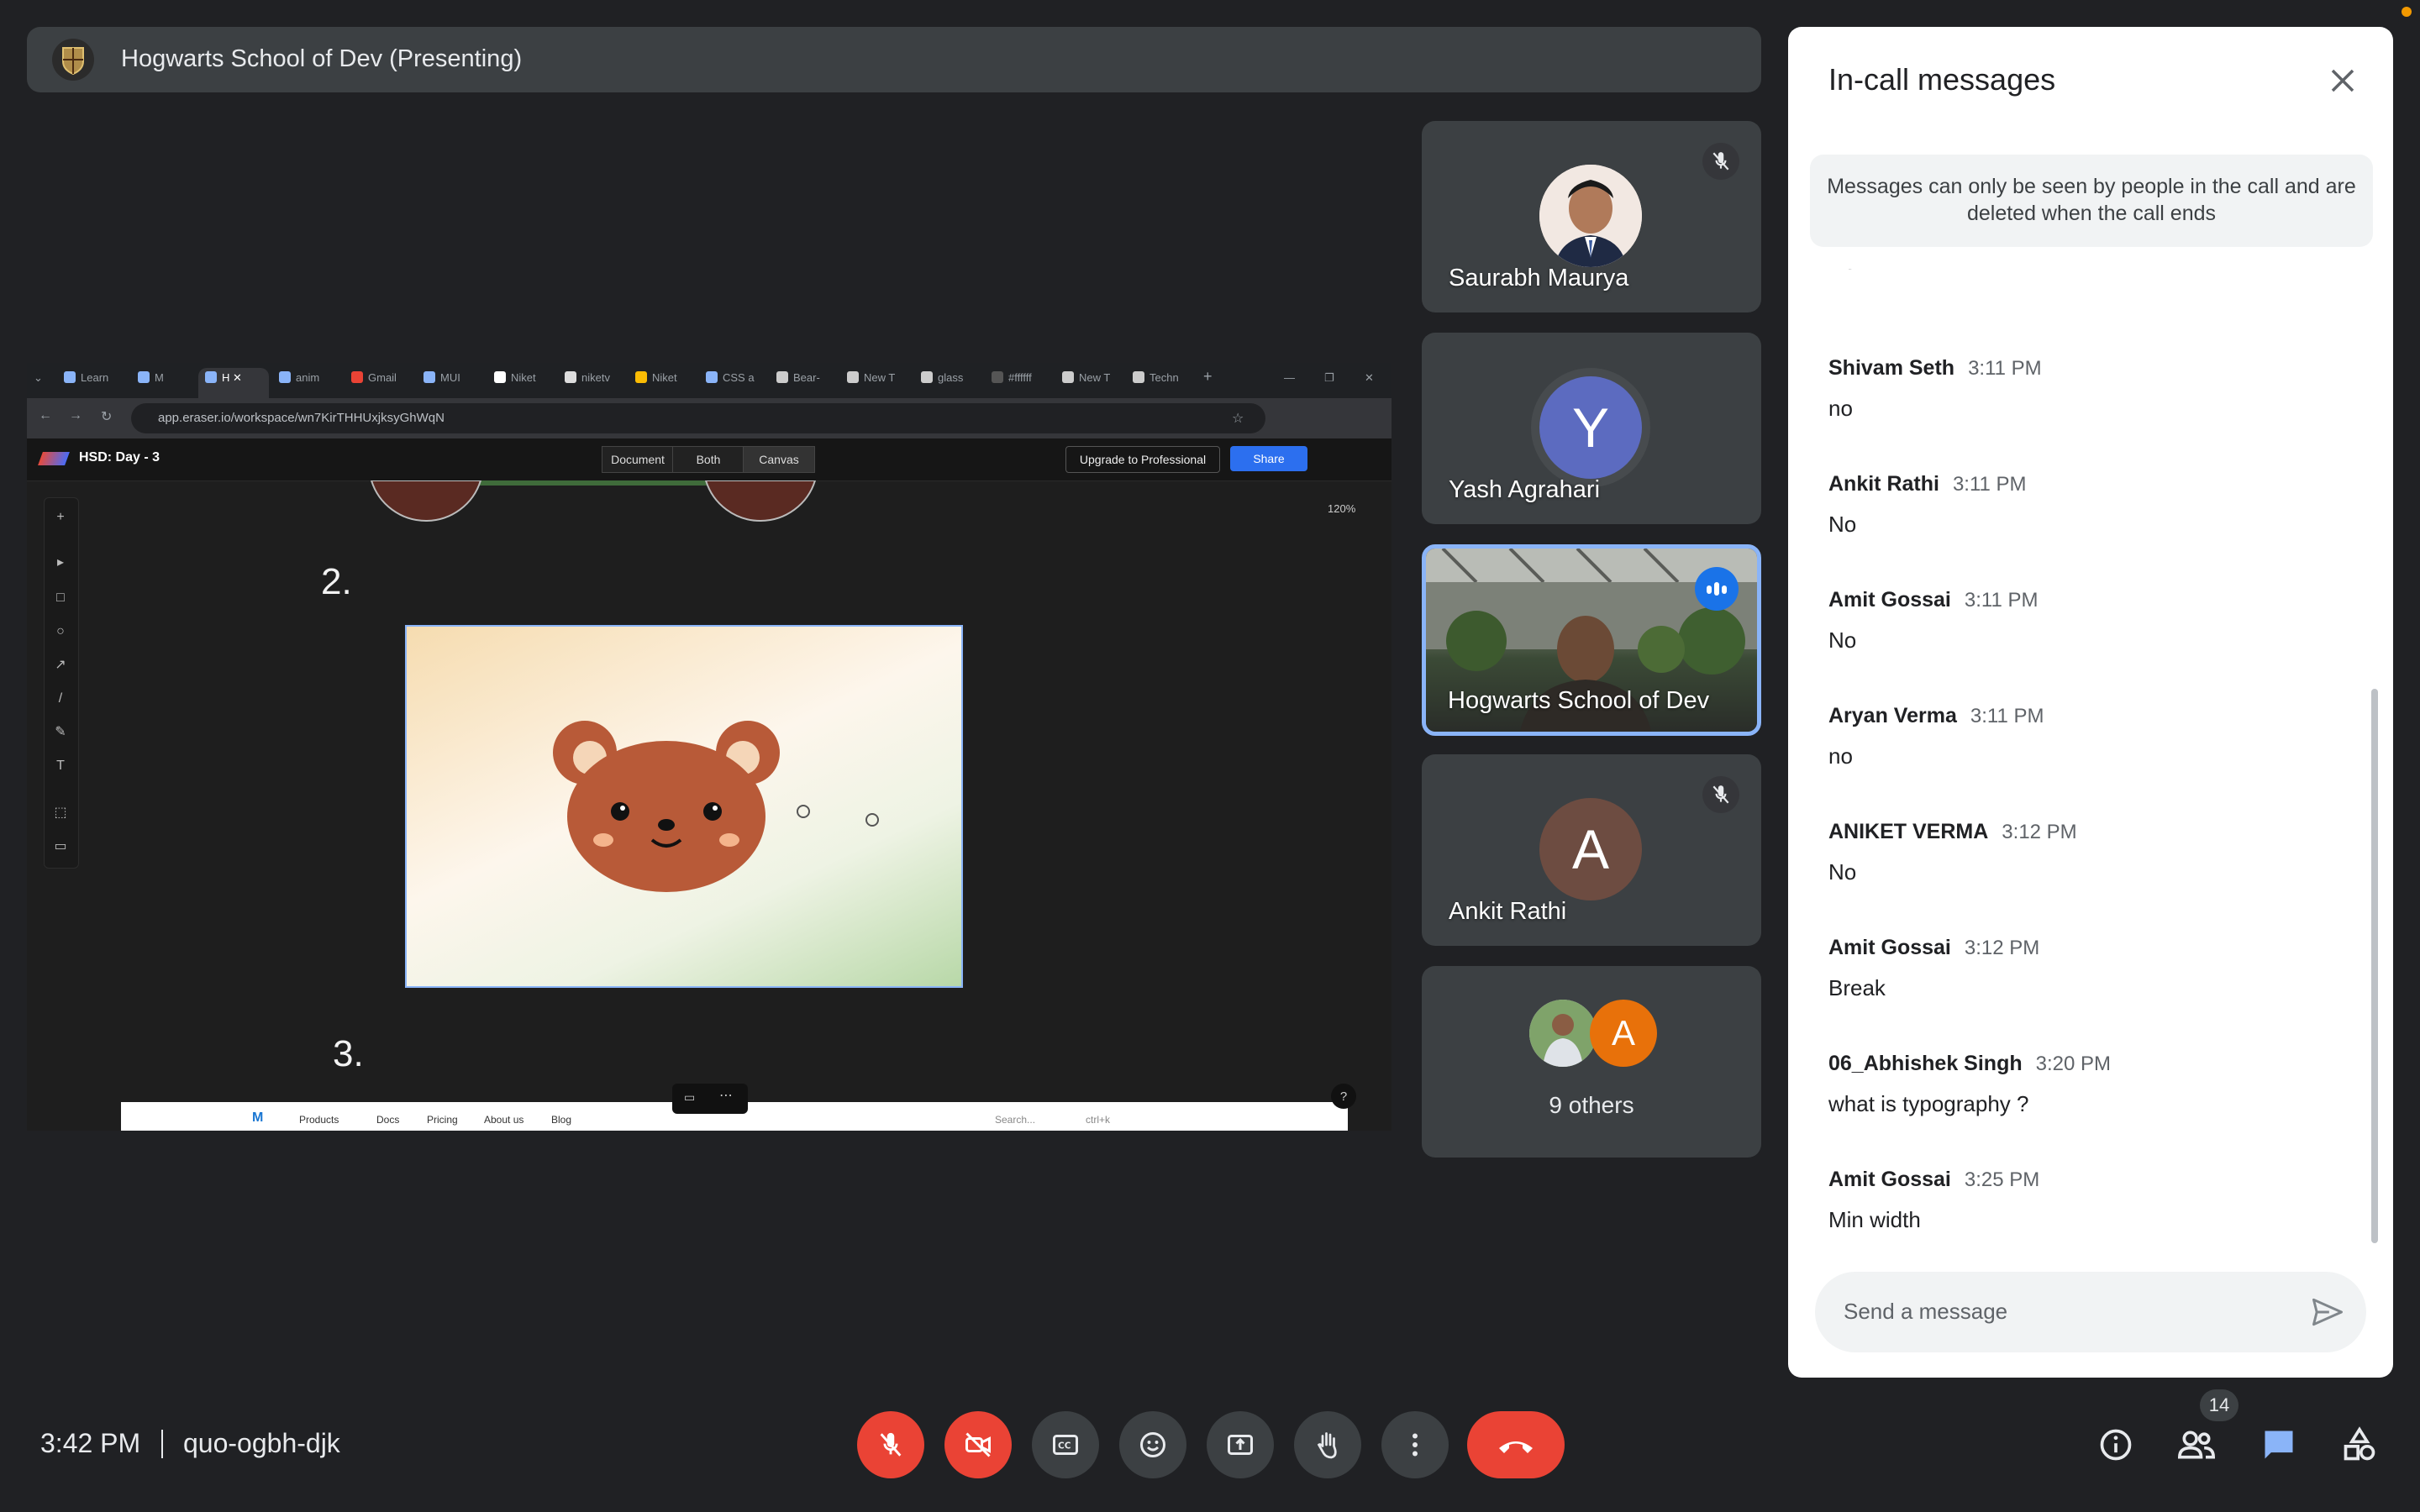  I want to click on preview-shortcut: ctrl+k, so click(1098, 1120).